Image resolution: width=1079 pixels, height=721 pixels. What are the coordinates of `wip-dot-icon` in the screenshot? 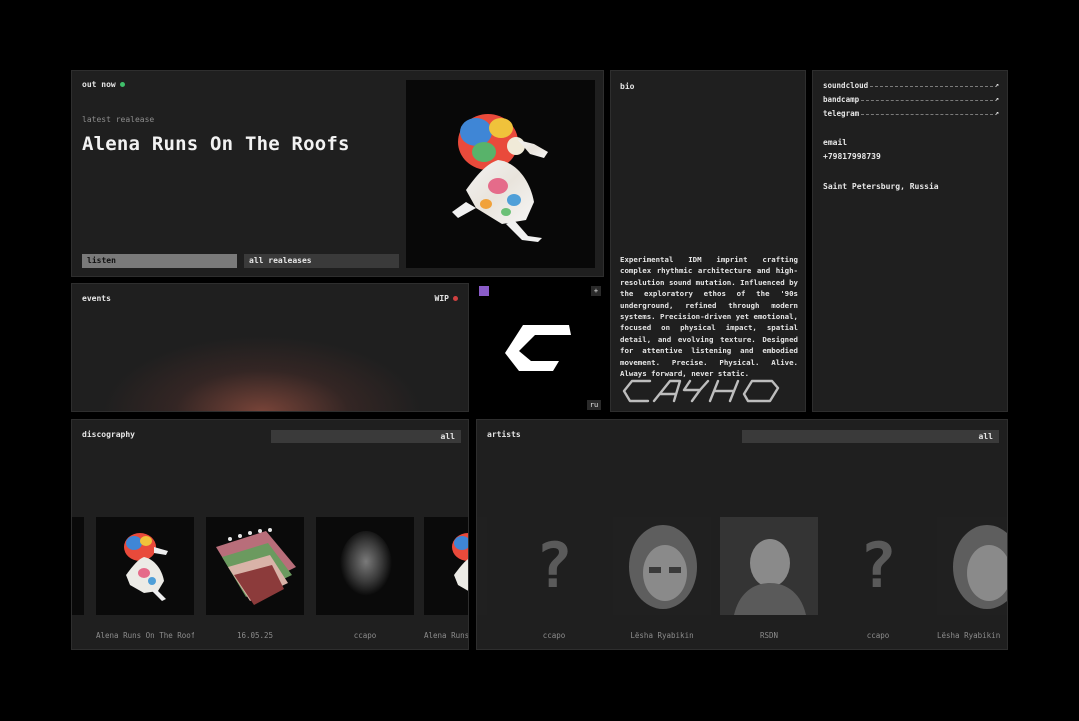 It's located at (455, 298).